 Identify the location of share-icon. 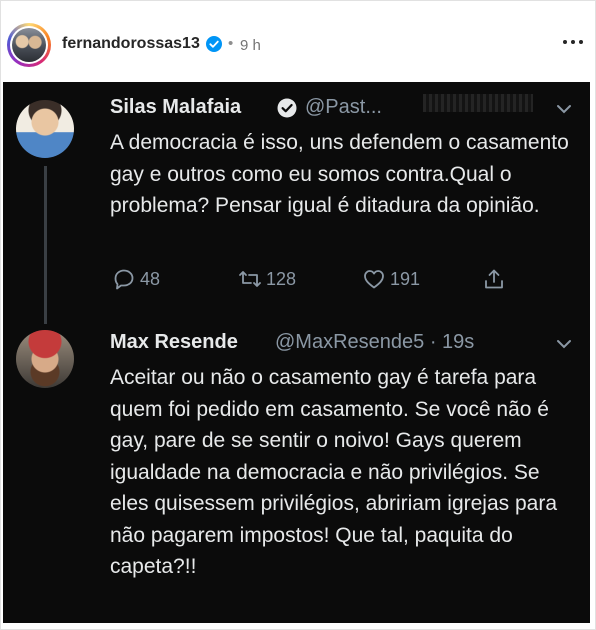
(494, 279).